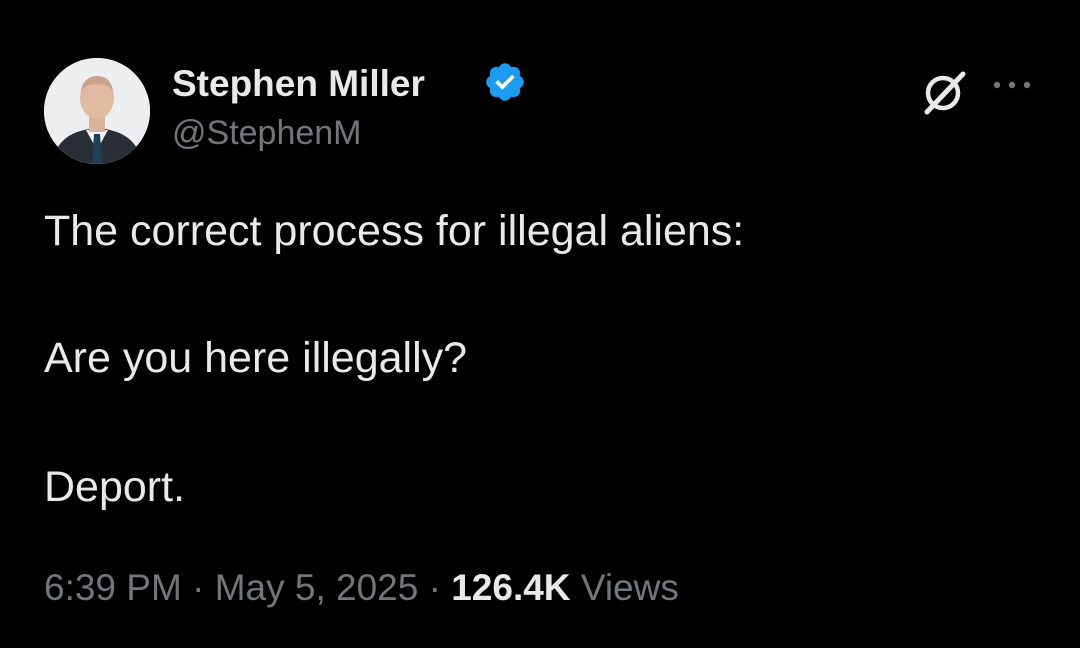 Image resolution: width=1080 pixels, height=648 pixels. Describe the element at coordinates (1012, 85) in the screenshot. I see `more-options-icon` at that location.